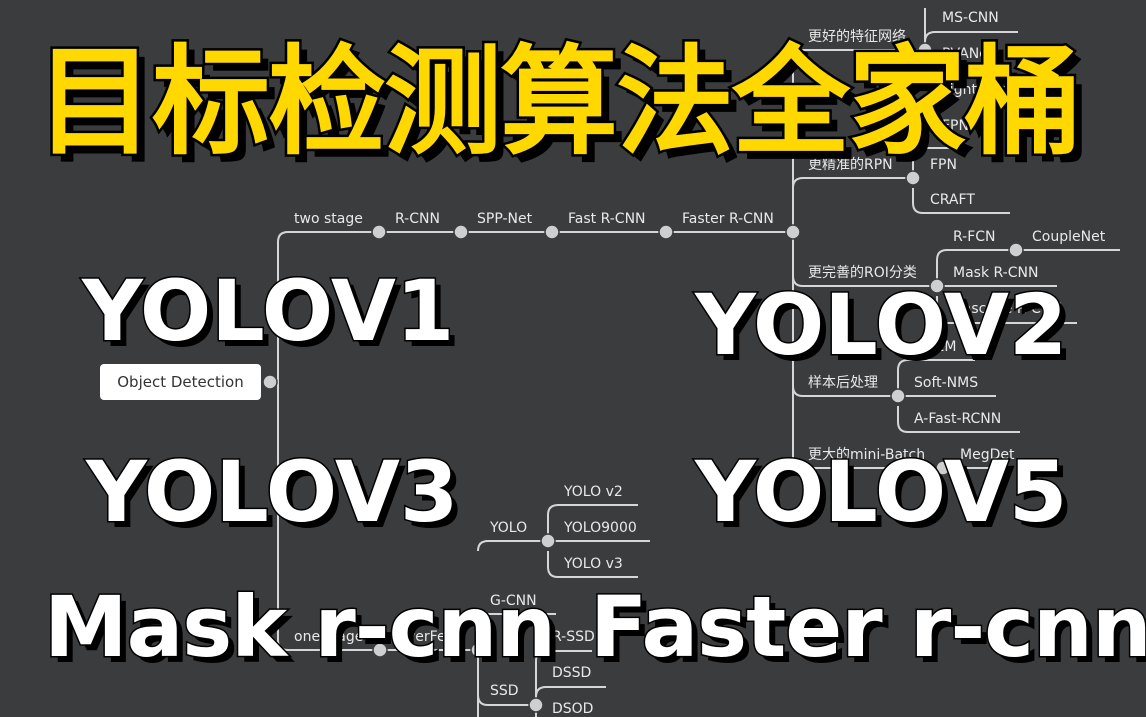 The width and height of the screenshot is (1146, 717). Describe the element at coordinates (299, 627) in the screenshot. I see `overlay-tag: Mask r-cnn` at that location.